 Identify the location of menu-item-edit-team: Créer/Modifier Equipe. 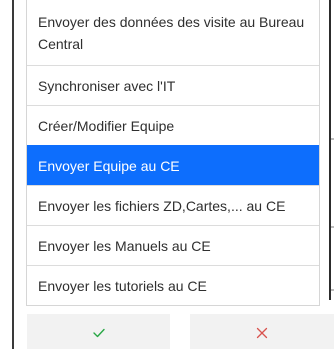
(173, 125).